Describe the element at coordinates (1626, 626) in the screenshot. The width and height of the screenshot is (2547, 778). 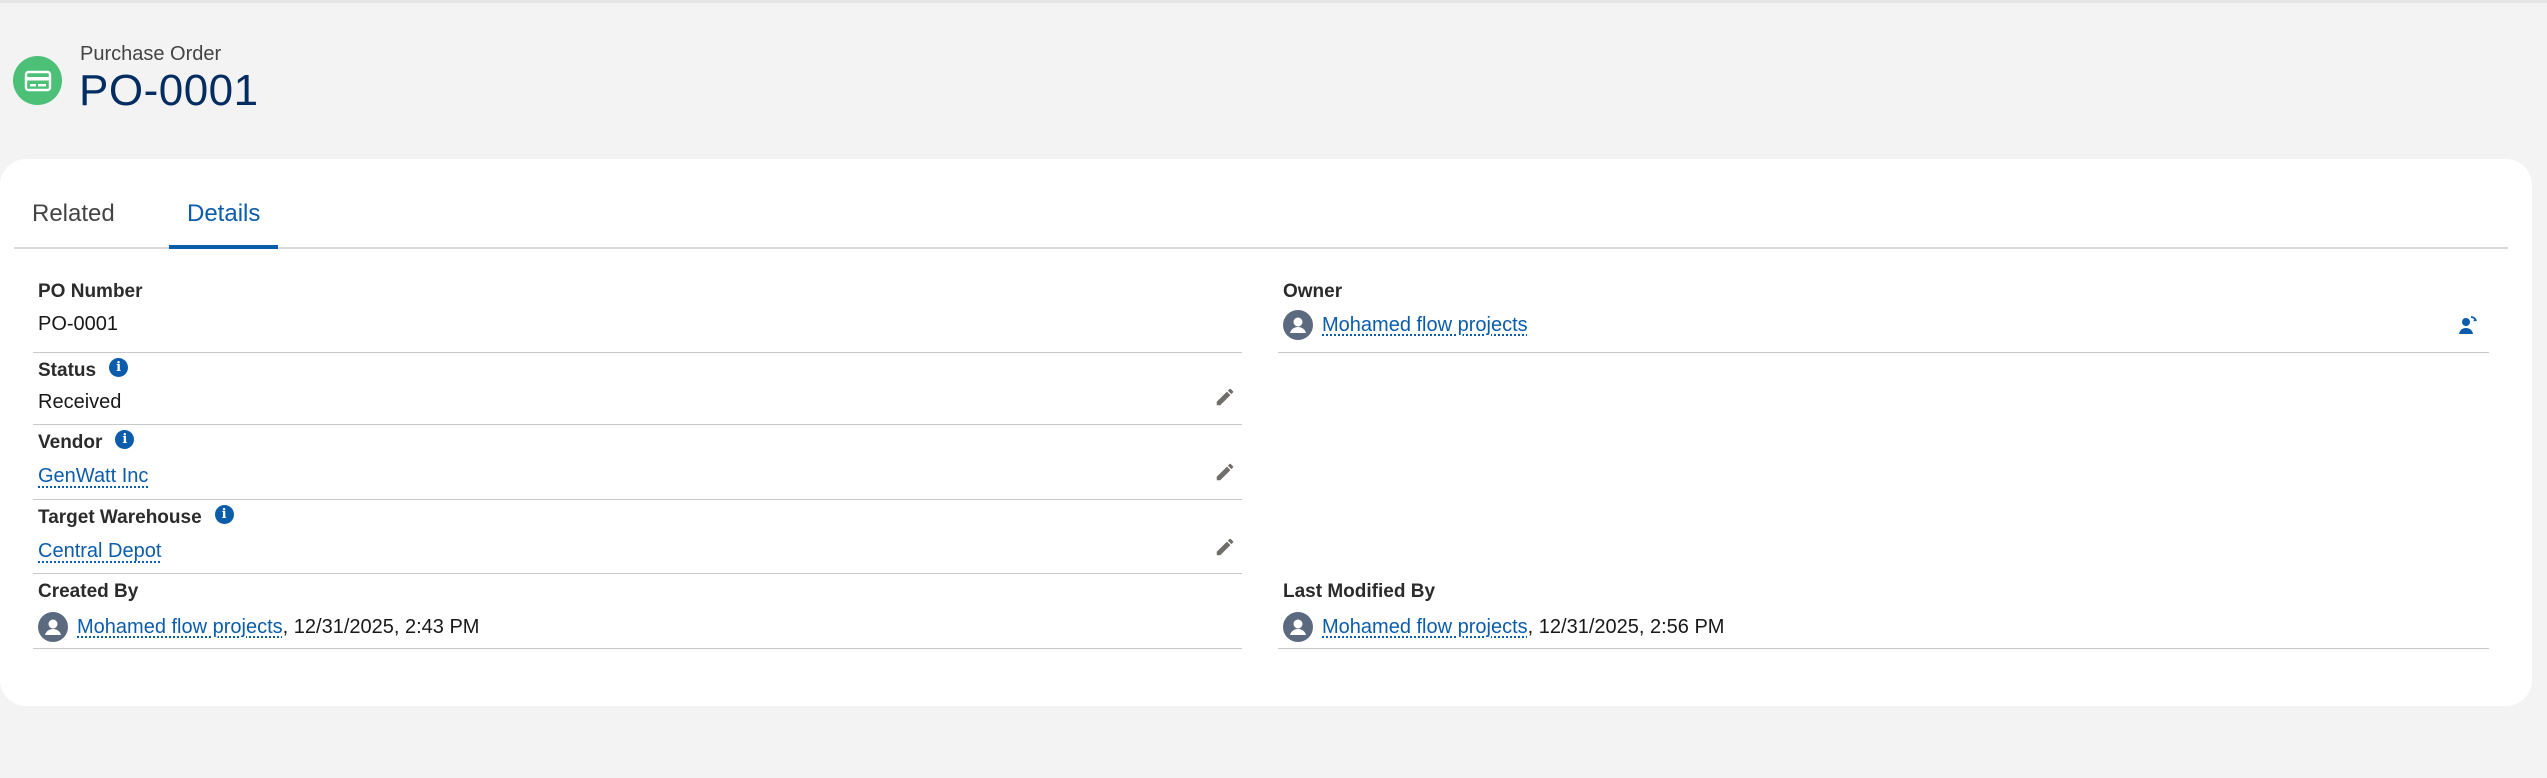
I see `last-modified-date: , 12/31/2025, 2:56 PM` at that location.